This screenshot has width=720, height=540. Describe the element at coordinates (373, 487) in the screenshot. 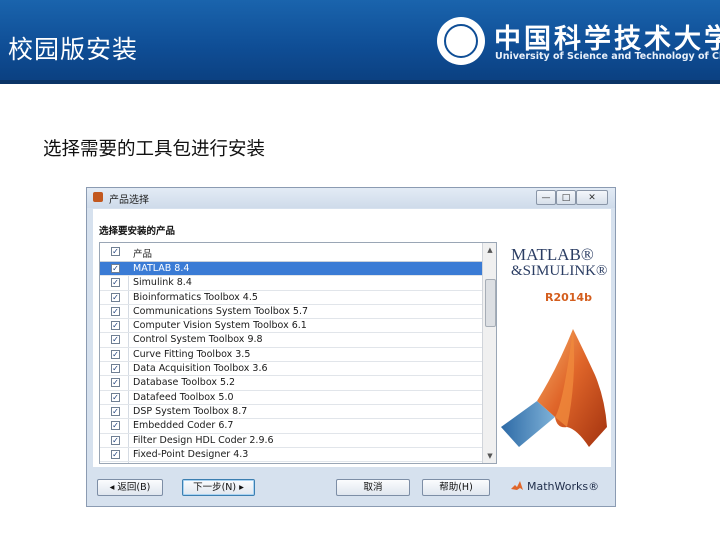

I see `cancel-button: 取消` at that location.